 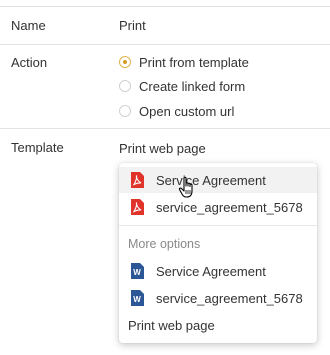 What do you see at coordinates (162, 148) in the screenshot?
I see `template-select: Print web page` at bounding box center [162, 148].